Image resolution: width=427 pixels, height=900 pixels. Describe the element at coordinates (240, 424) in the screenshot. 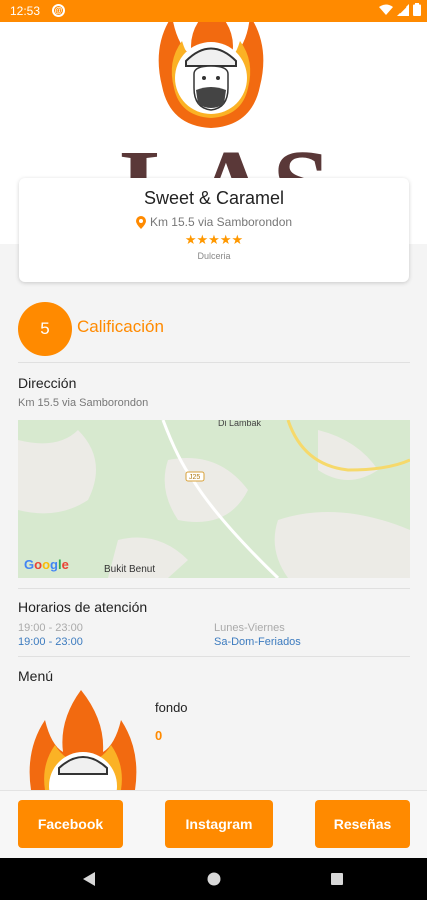

I see `map-top-label: Di Lambak` at that location.